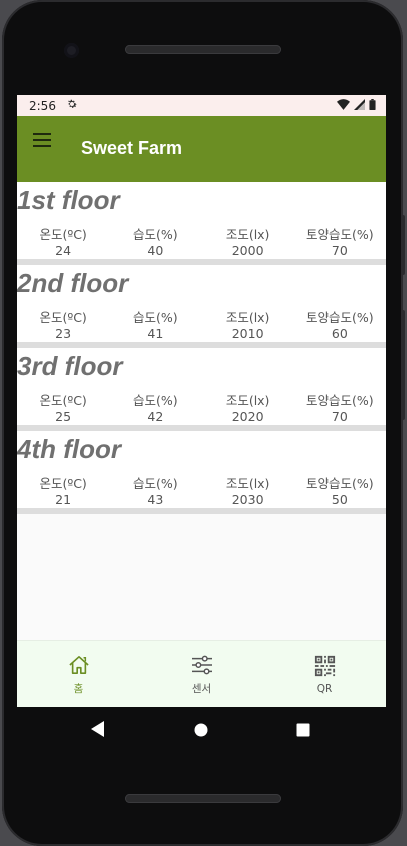 The width and height of the screenshot is (407, 846). What do you see at coordinates (70, 366) in the screenshot?
I see `floor-title: 3rd floor` at bounding box center [70, 366].